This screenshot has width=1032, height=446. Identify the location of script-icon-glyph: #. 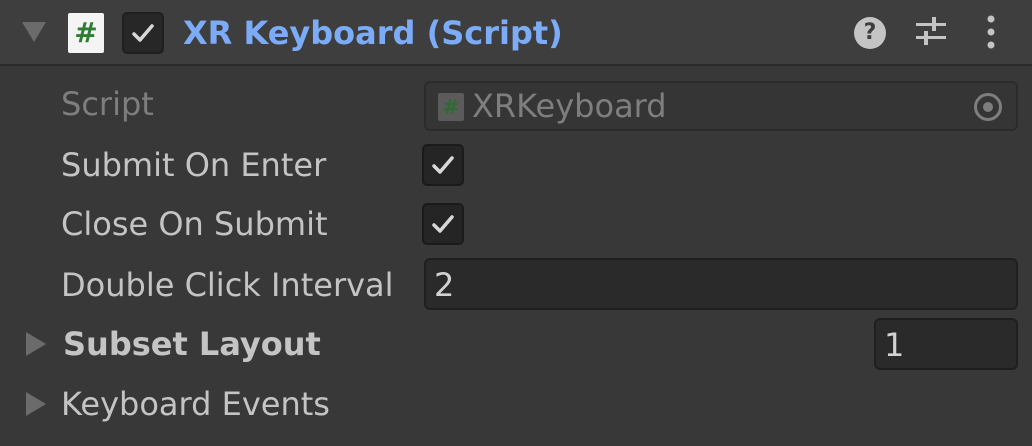
(86, 32).